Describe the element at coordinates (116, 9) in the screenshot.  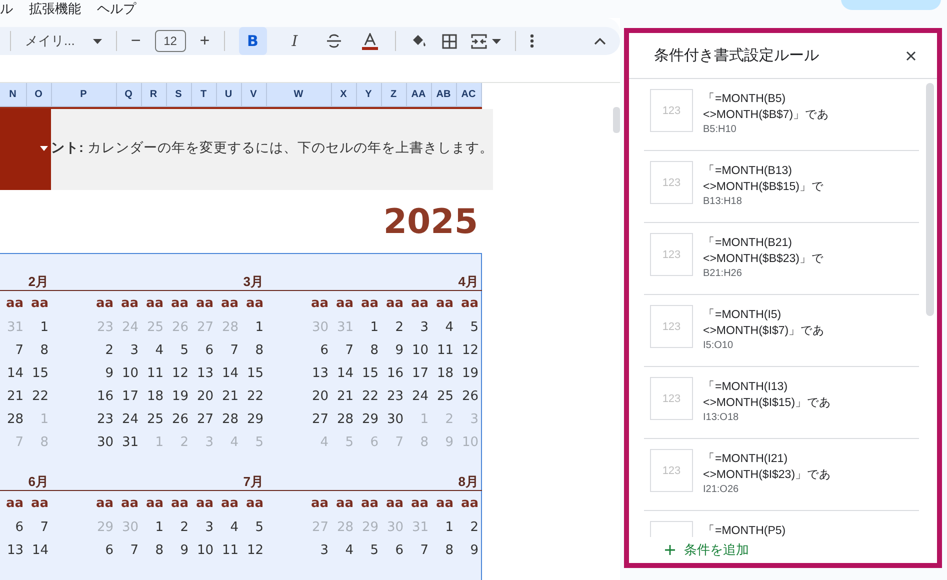
I see `menu-item: ヘルプ` at that location.